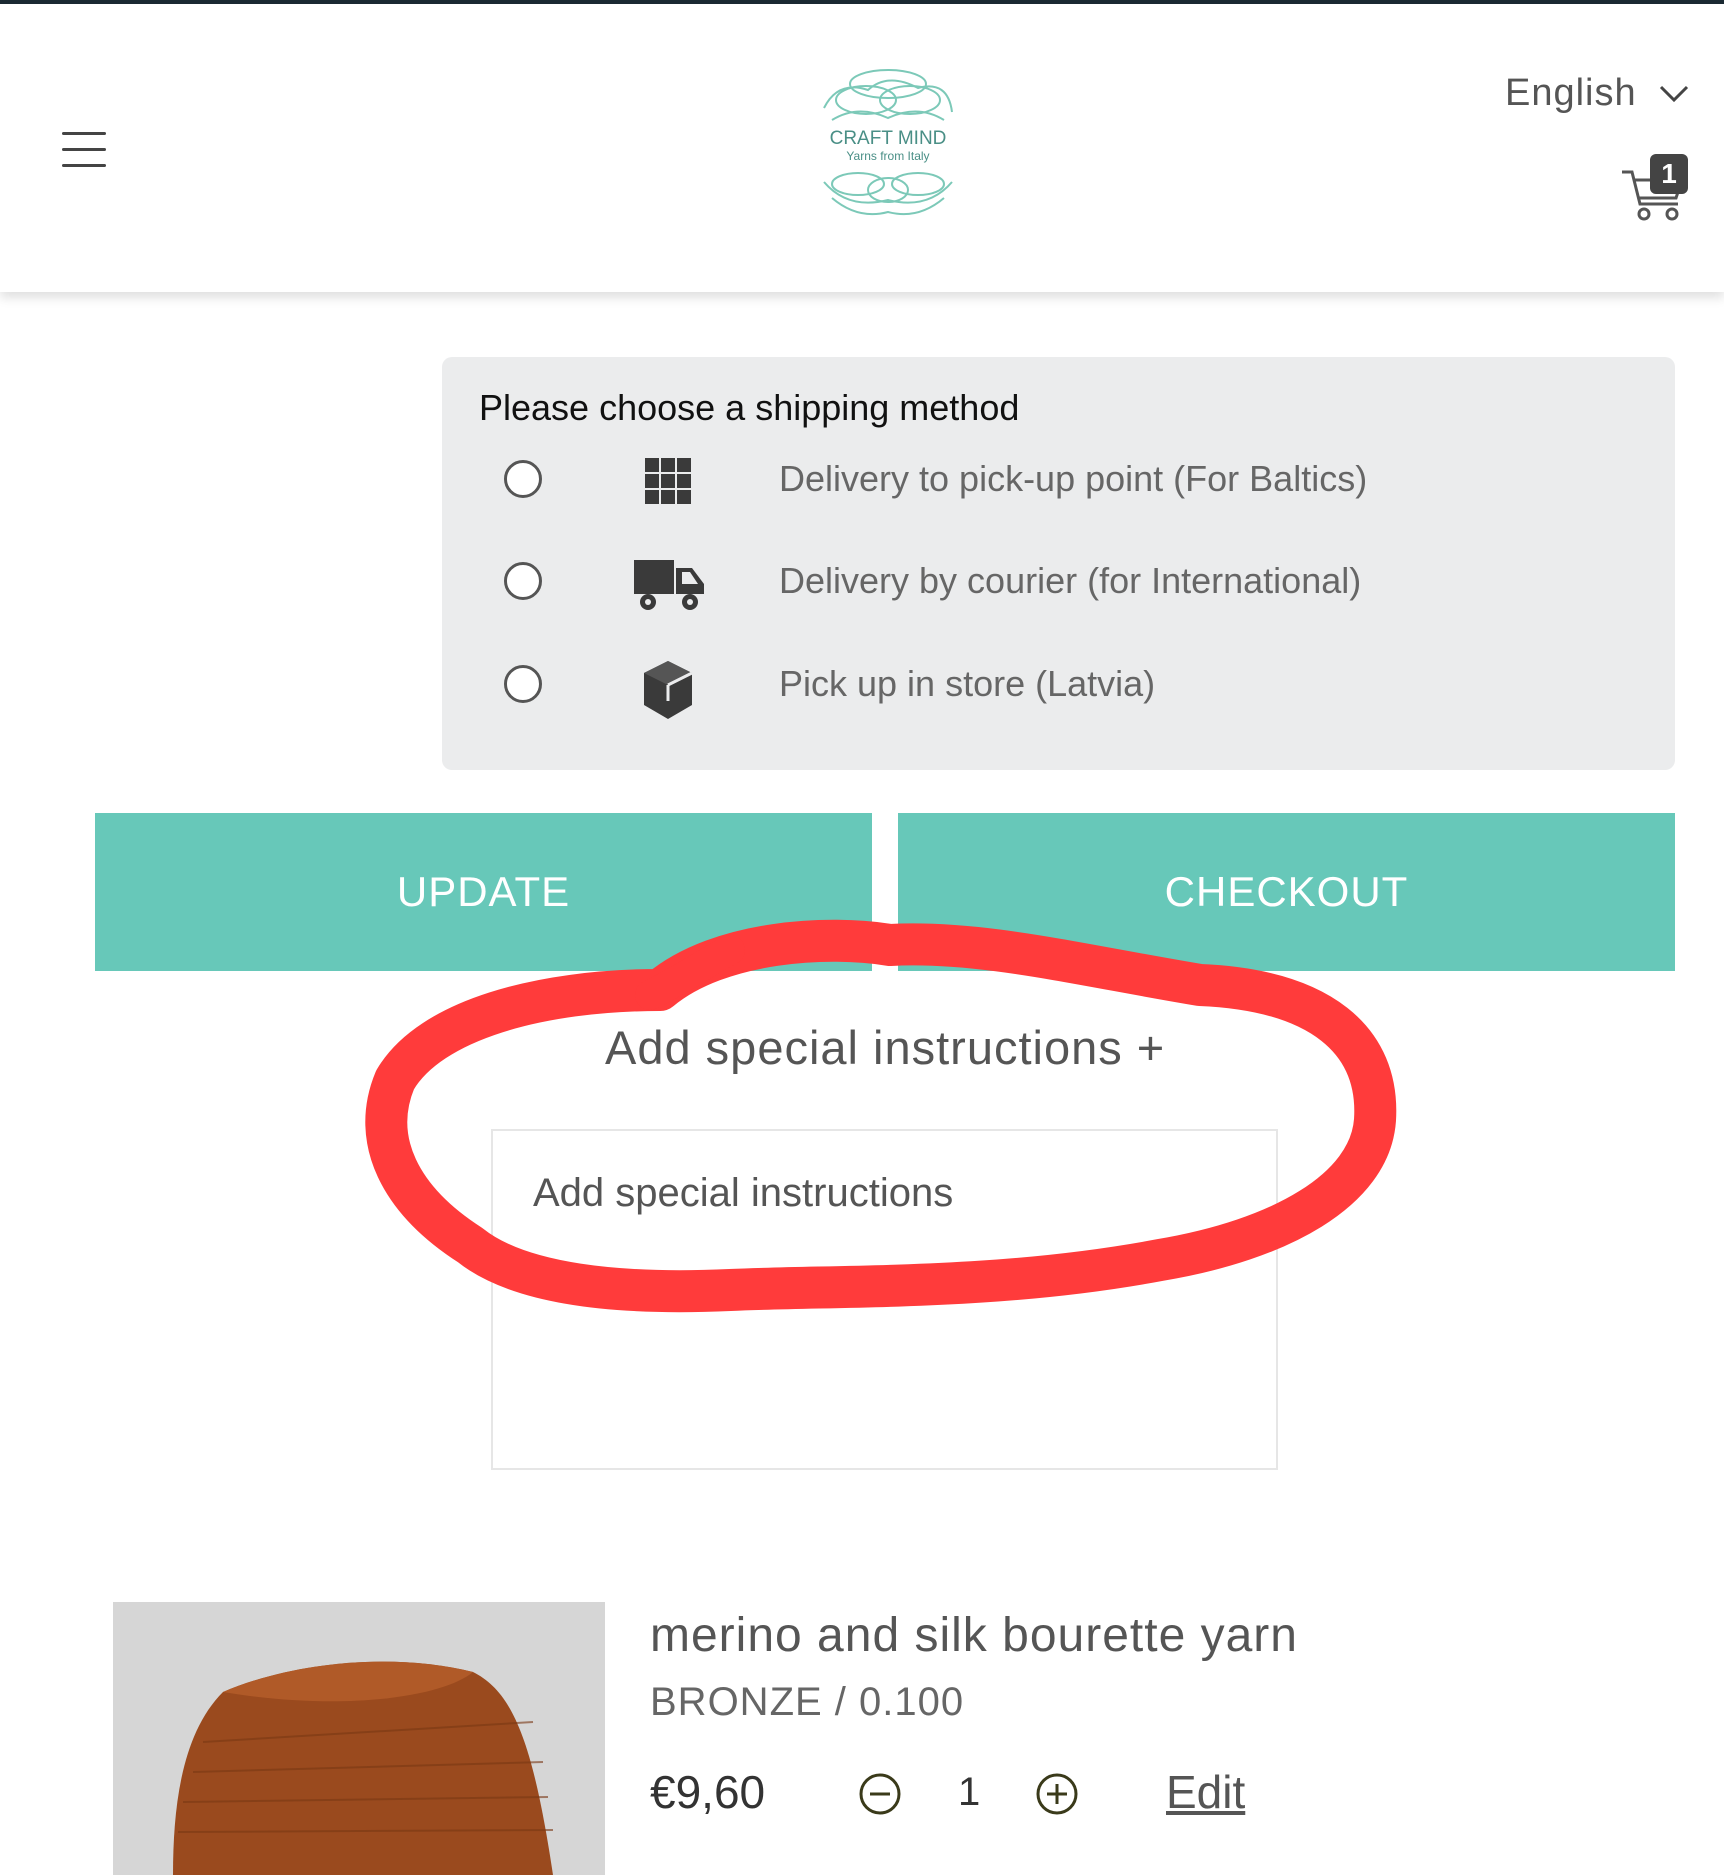 The image size is (1724, 1875). I want to click on svg-text: CRAFT MIND, so click(888, 138).